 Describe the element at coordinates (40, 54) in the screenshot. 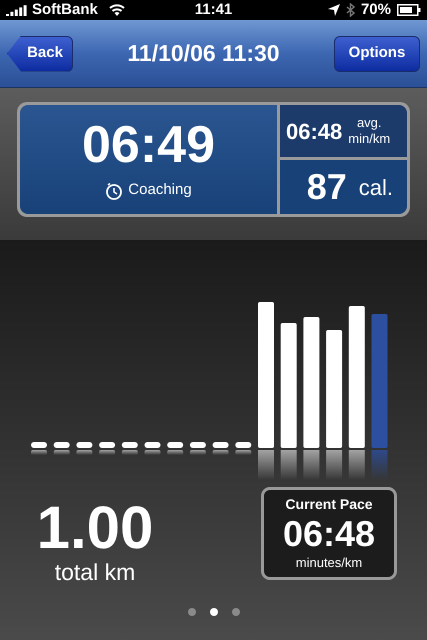

I see `back-button: Back` at that location.